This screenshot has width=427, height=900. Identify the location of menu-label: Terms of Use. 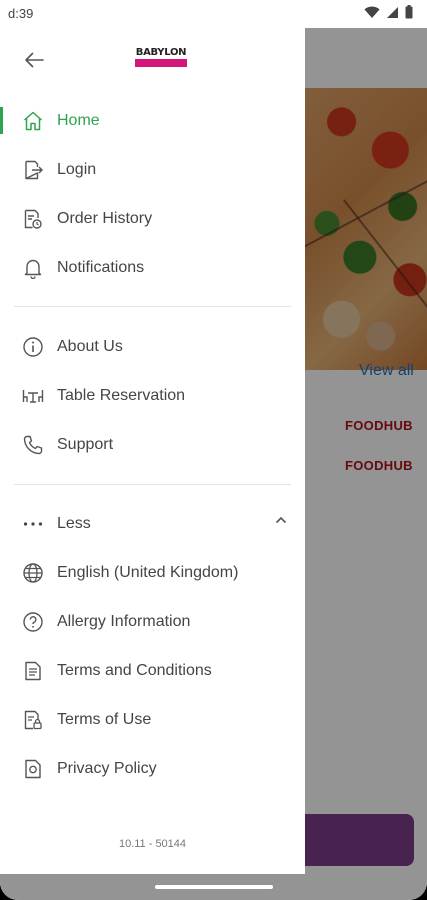
(104, 719).